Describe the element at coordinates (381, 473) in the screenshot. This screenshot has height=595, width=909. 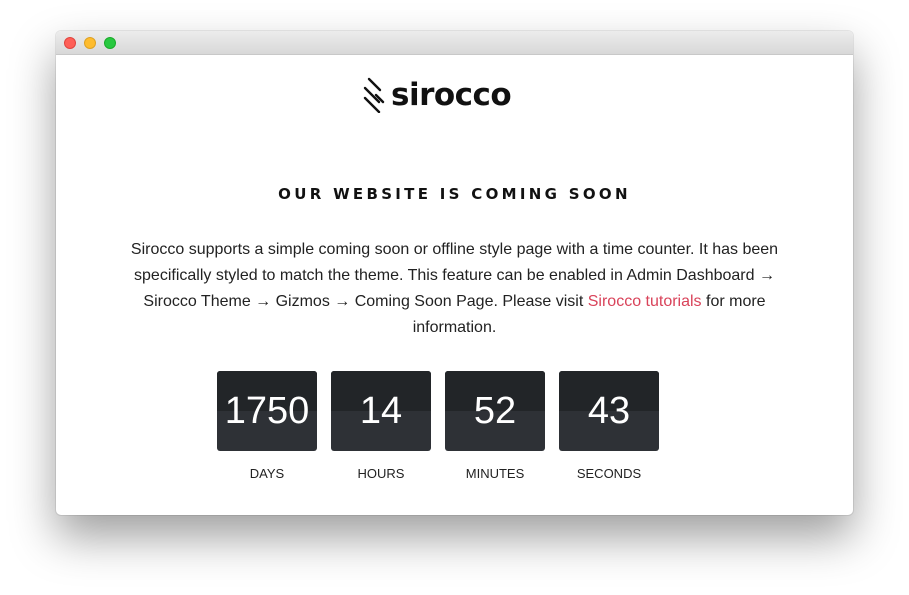
I see `countdown-hours-label: HOURS` at that location.